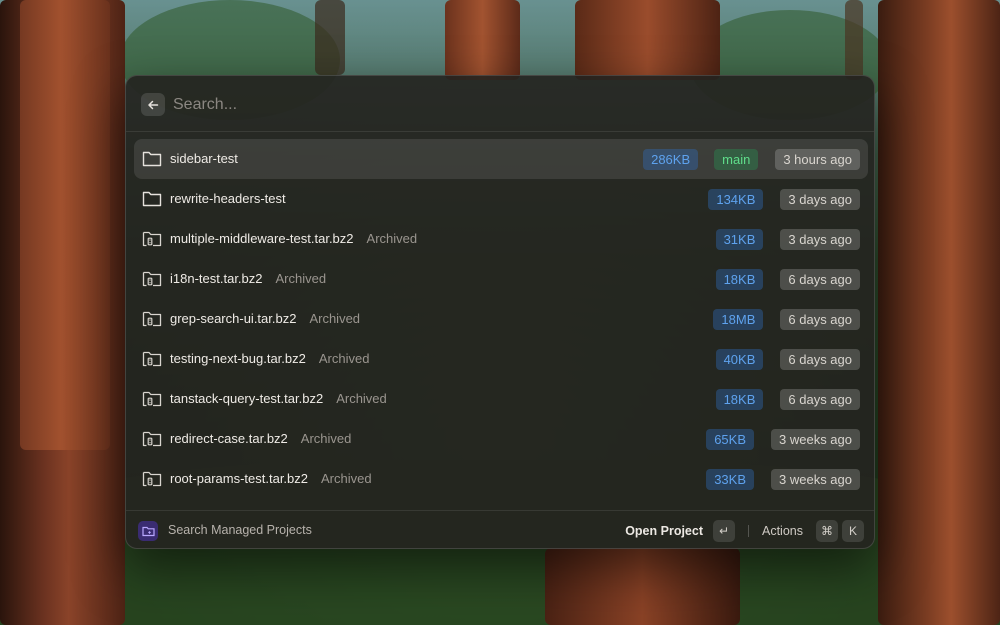  What do you see at coordinates (229, 438) in the screenshot?
I see `project-name: redirect-case.tar.bz2` at bounding box center [229, 438].